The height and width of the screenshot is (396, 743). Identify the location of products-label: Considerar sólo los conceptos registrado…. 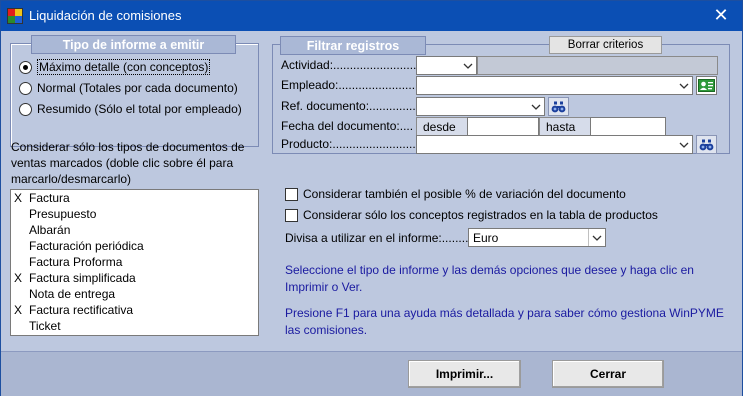
(480, 215).